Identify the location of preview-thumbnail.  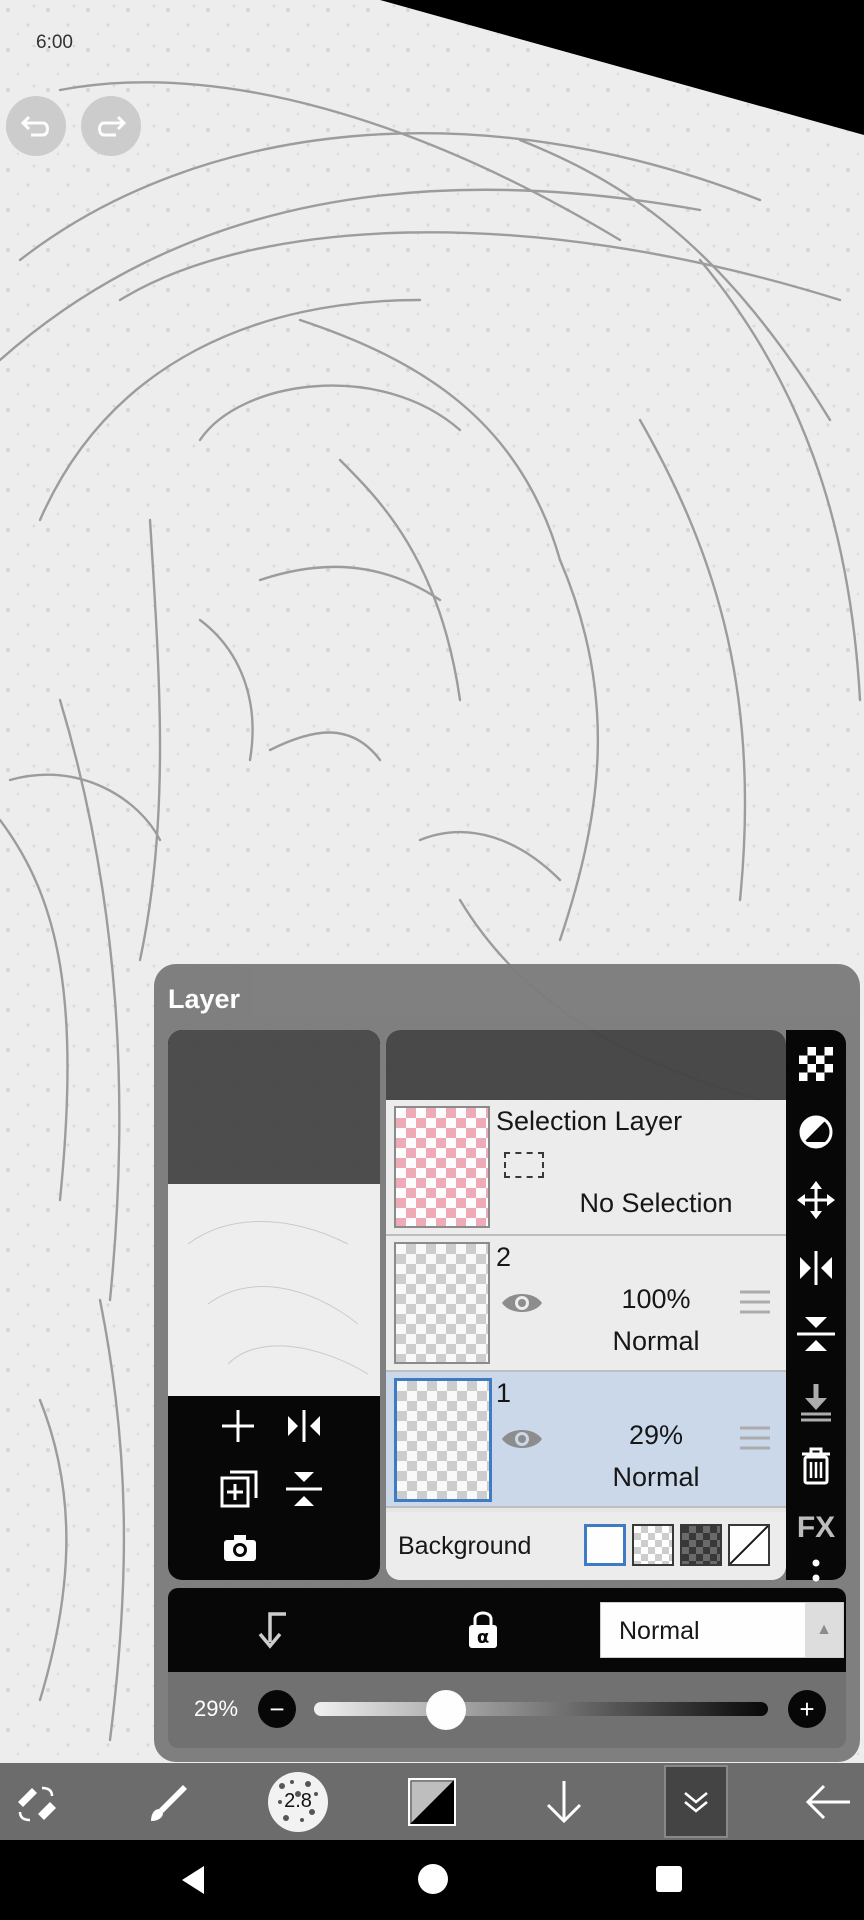
(274, 1290).